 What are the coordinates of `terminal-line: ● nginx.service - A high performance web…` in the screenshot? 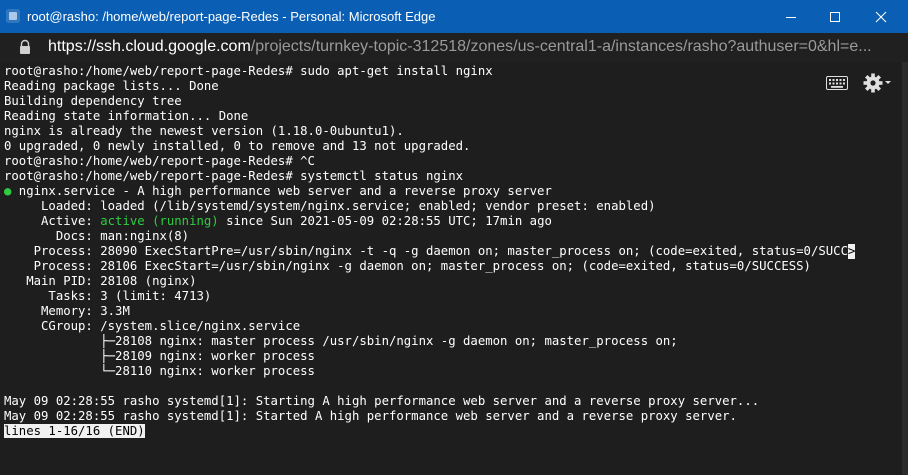 It's located at (454, 191).